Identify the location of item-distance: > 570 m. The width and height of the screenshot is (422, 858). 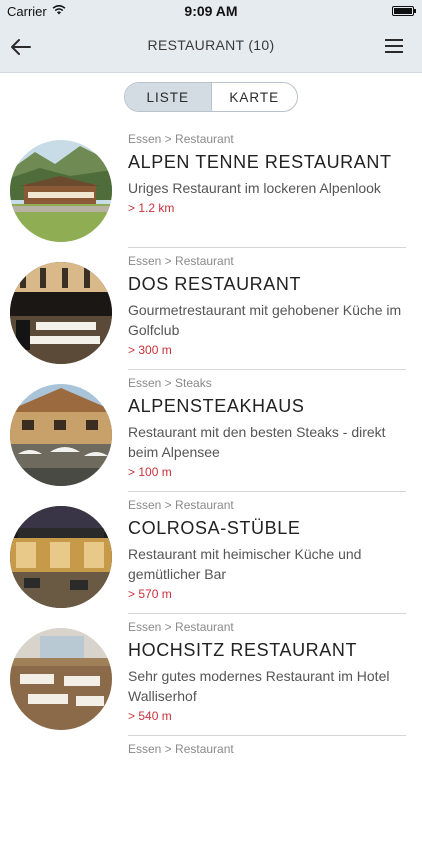
(150, 594).